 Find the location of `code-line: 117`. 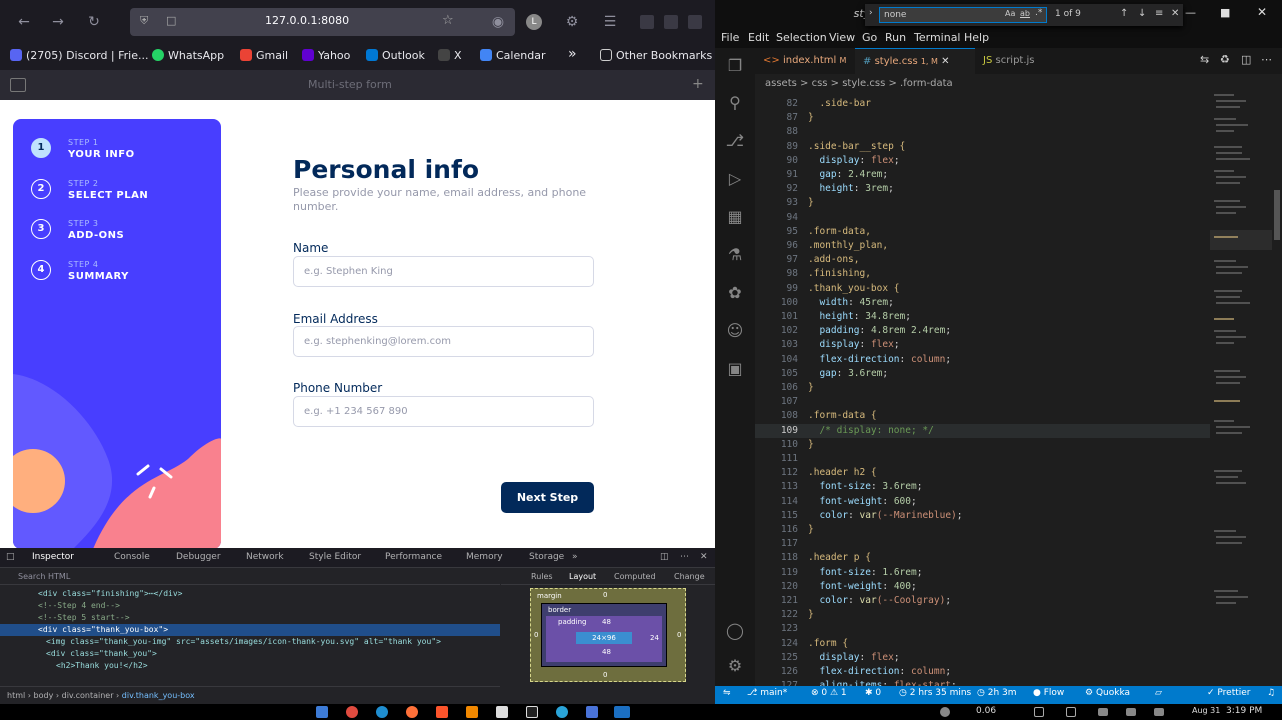

code-line: 117 is located at coordinates (982, 544).